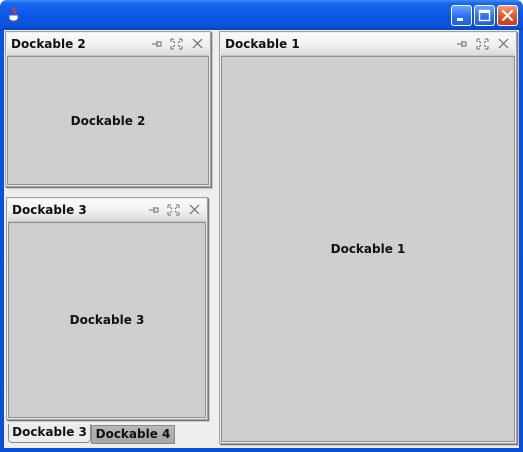  I want to click on panel-dockable-2: Dockable 2 Dockable 2, so click(108, 109).